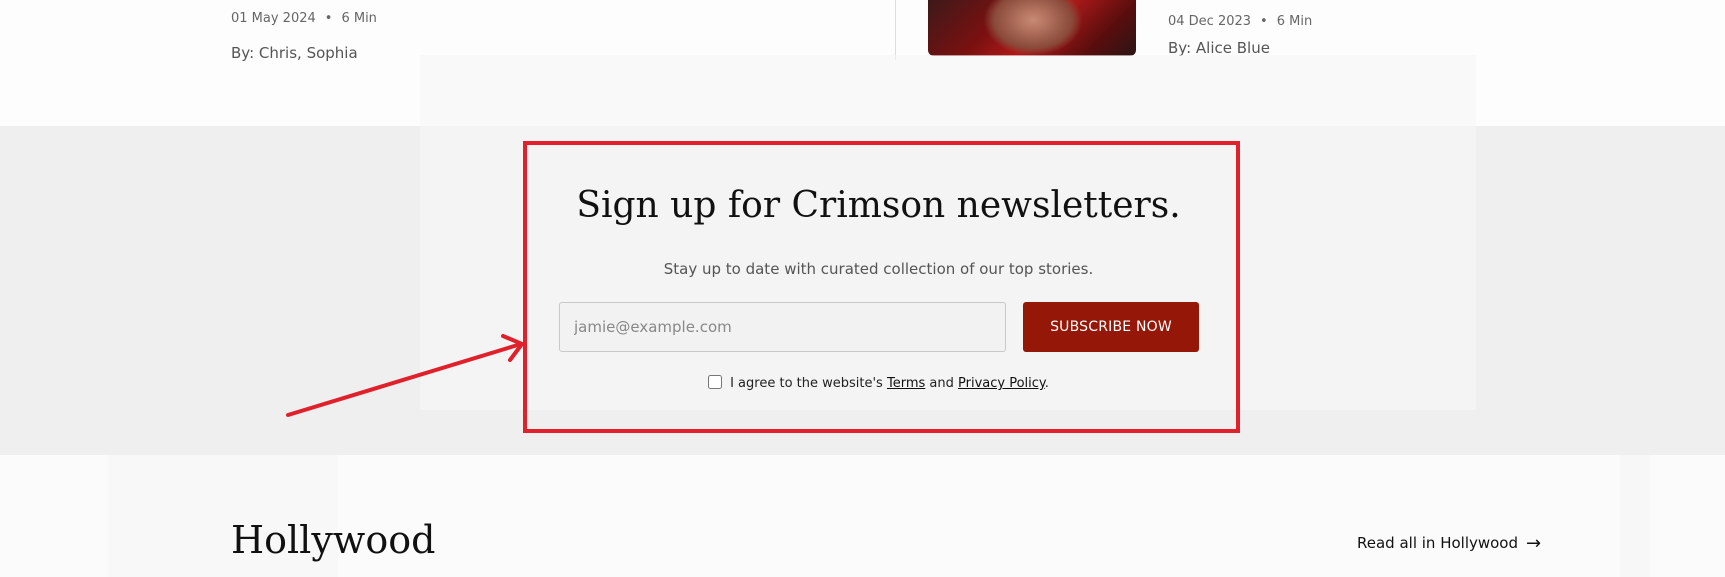 The width and height of the screenshot is (1725, 577). I want to click on section-title: Hollywood, so click(333, 540).